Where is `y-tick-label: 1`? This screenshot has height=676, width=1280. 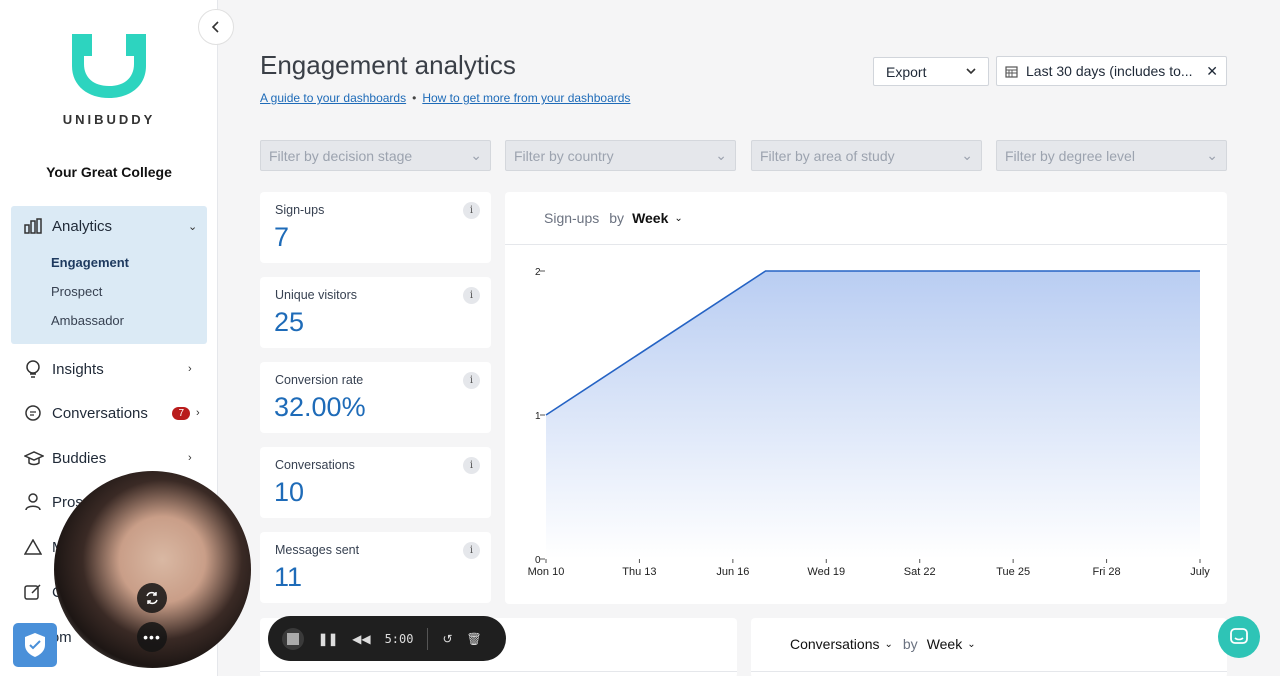 y-tick-label: 1 is located at coordinates (538, 416).